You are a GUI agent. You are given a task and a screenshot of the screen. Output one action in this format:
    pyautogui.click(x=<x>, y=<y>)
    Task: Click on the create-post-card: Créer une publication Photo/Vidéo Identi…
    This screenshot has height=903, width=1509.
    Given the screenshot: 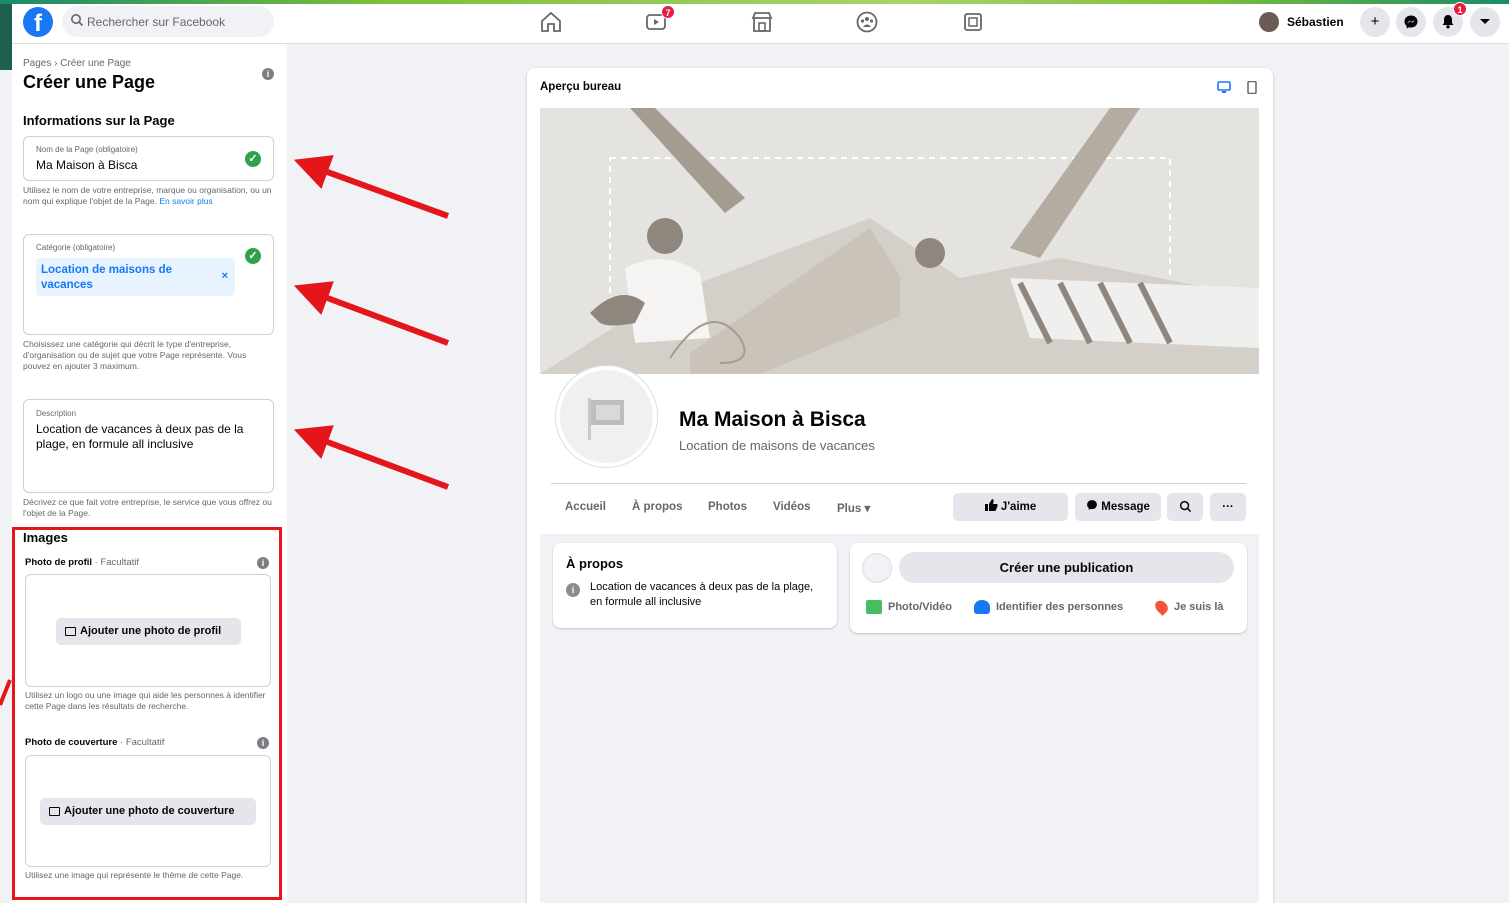 What is the action you would take?
    pyautogui.click(x=1048, y=588)
    